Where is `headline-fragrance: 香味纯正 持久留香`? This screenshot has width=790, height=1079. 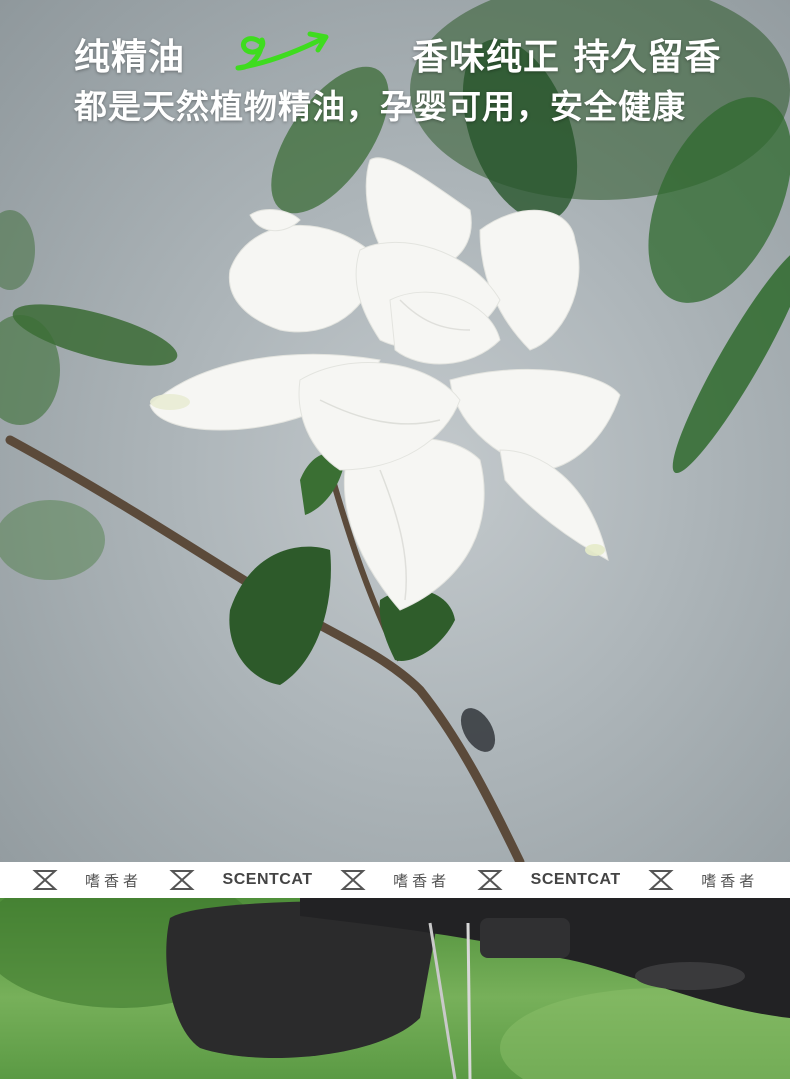 headline-fragrance: 香味纯正 持久留香 is located at coordinates (567, 57).